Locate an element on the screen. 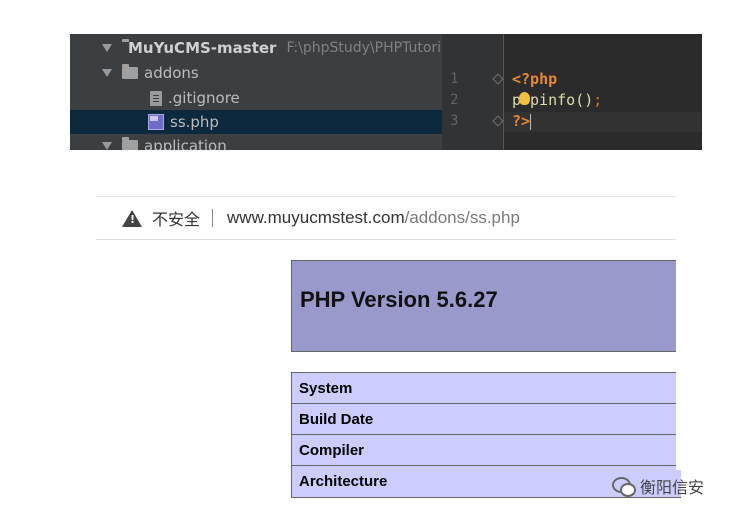 The height and width of the screenshot is (517, 736). code-function-name: pinfo is located at coordinates (553, 100).